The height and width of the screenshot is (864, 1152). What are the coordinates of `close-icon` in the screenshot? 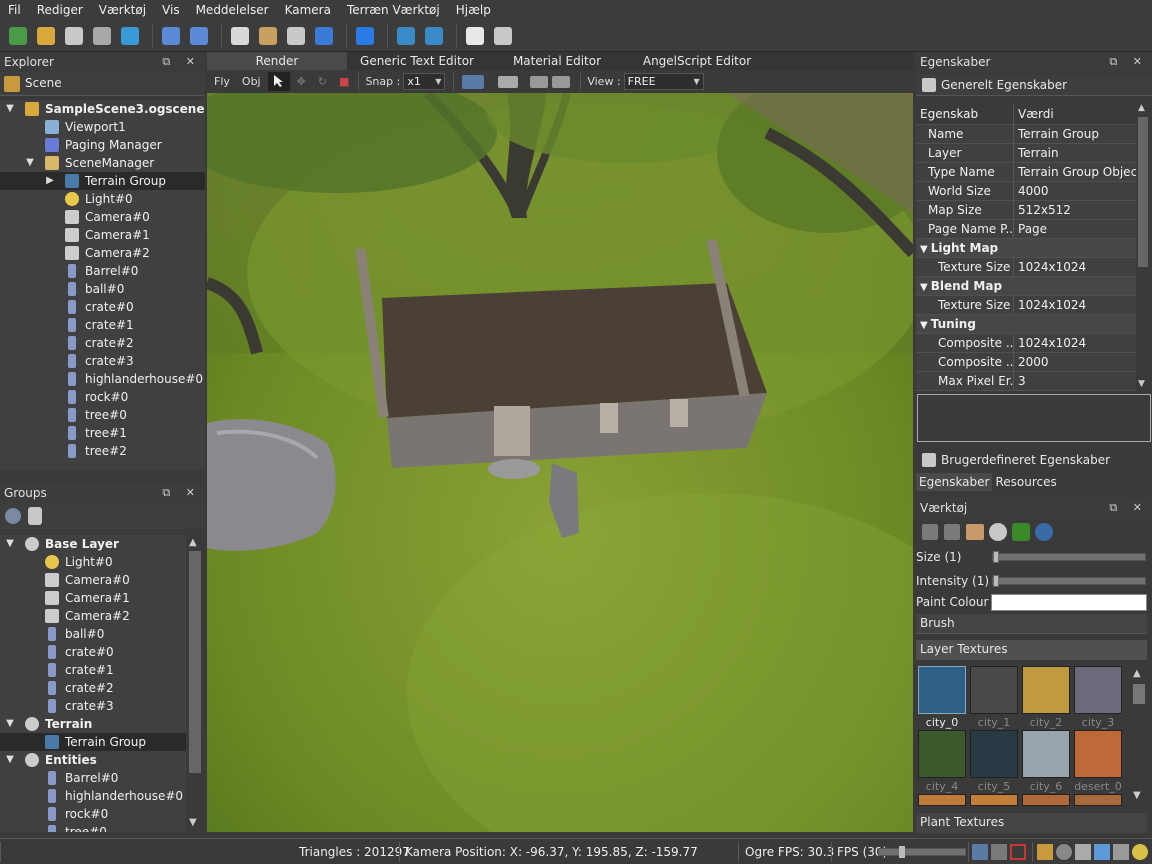 It's located at (130, 36).